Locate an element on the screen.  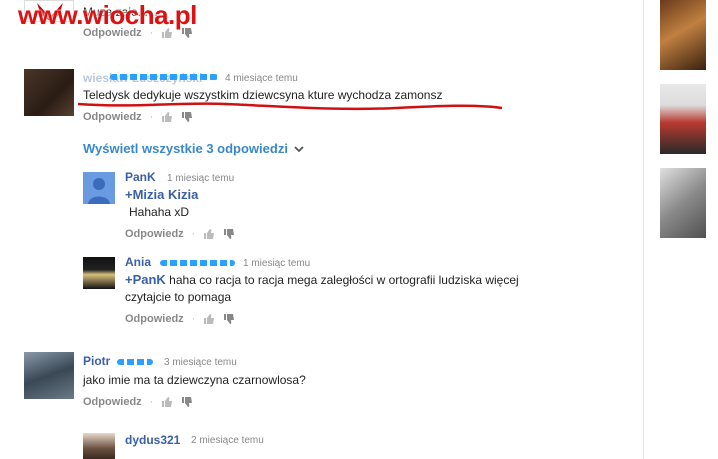
reply-text: Hahaha xD is located at coordinates (159, 212).